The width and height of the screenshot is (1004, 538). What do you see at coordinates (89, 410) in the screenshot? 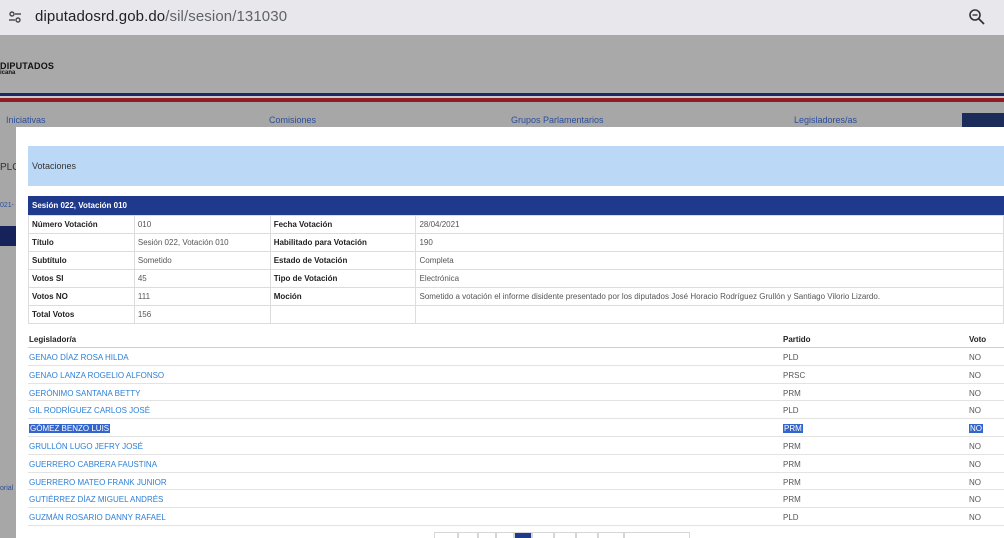
I see `legislator-link: GIL RODRÍGUEZ CARLOS JOSÉ` at bounding box center [89, 410].